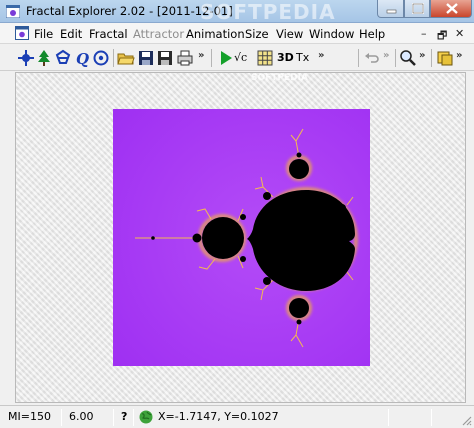 This screenshot has height=428, width=474. Describe the element at coordinates (289, 34) in the screenshot. I see `menu-view: View` at that location.